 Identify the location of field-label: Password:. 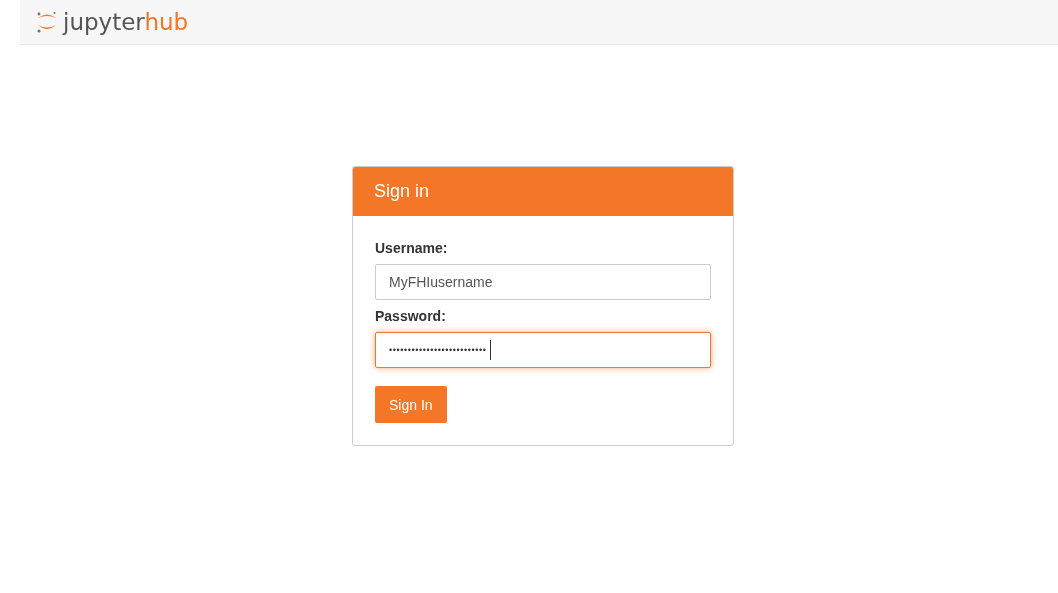
(410, 316).